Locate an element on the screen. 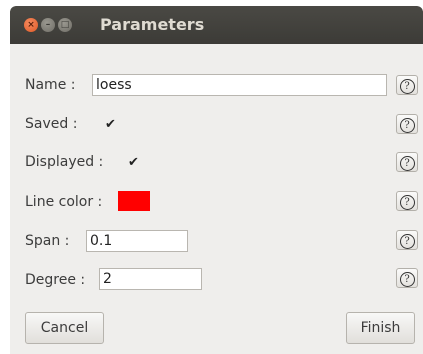 The width and height of the screenshot is (423, 354). displayed-help-button: ? is located at coordinates (407, 162).